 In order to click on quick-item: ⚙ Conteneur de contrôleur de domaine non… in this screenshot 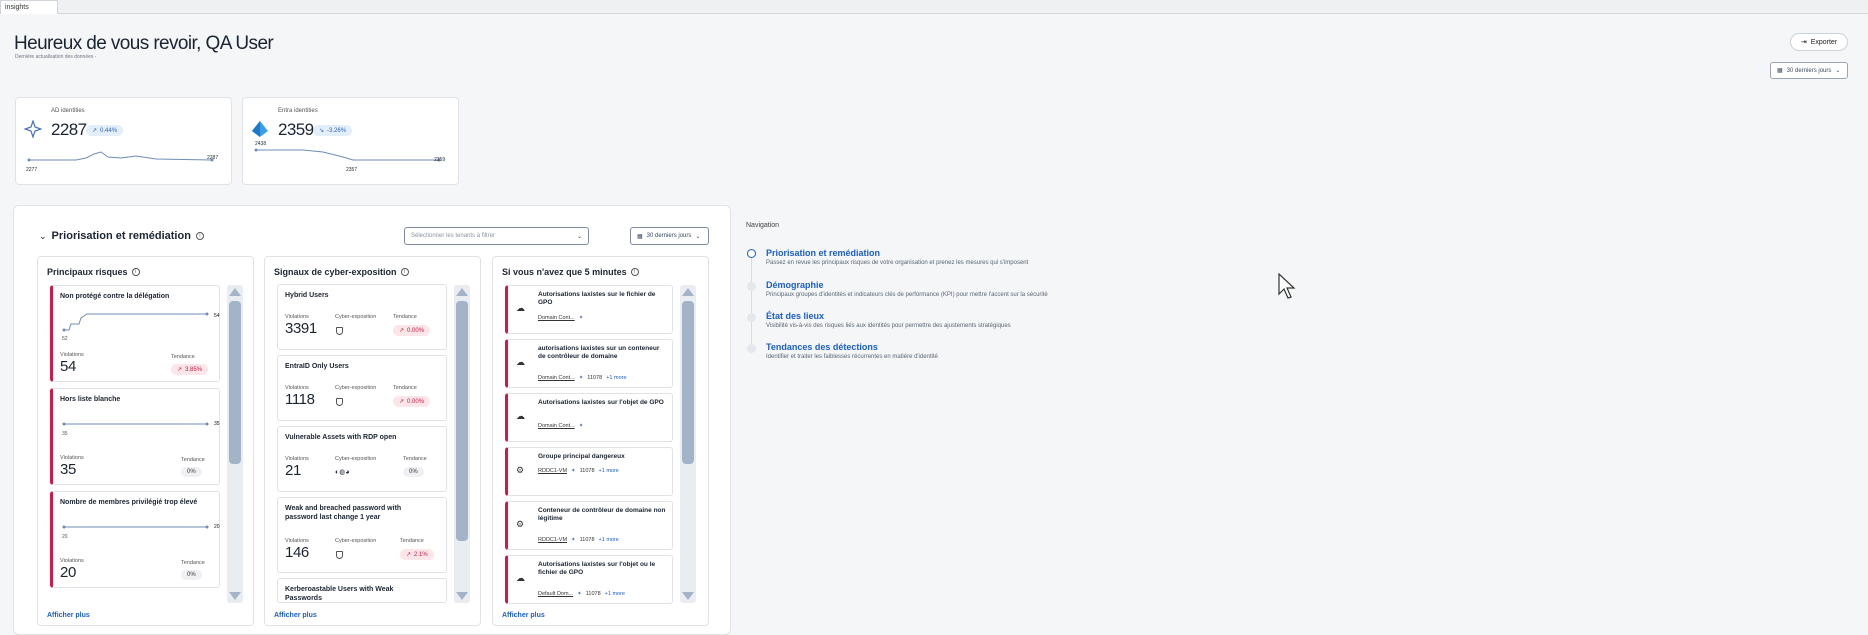, I will do `click(589, 525)`.